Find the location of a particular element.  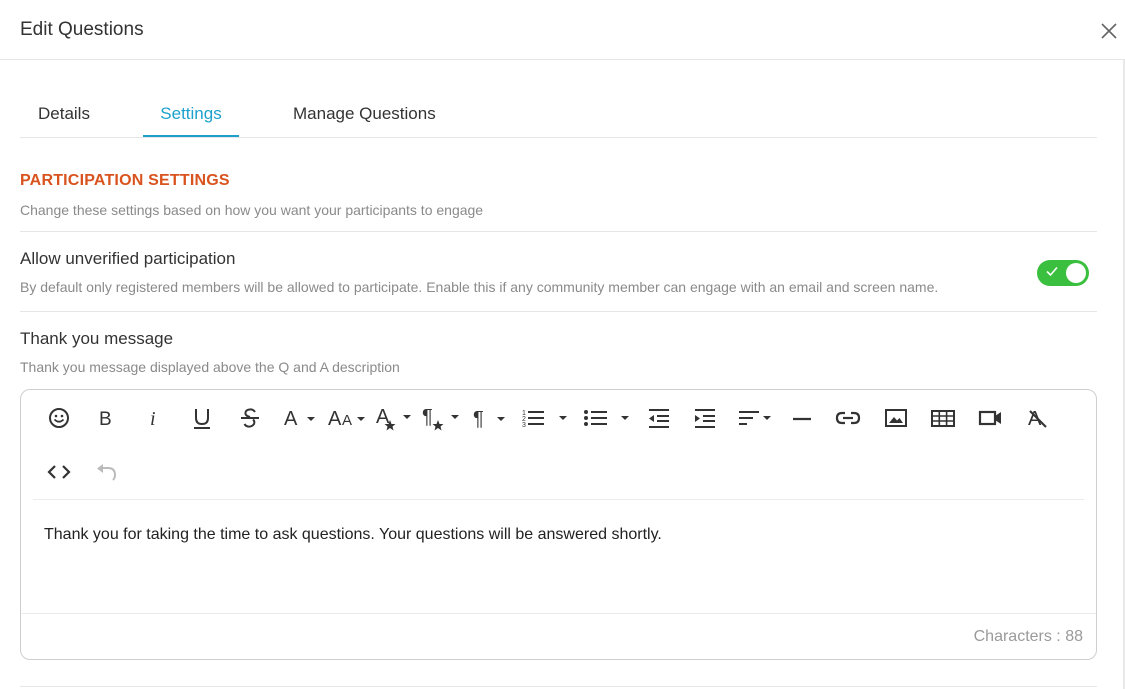

unverified-toggle is located at coordinates (1063, 273).